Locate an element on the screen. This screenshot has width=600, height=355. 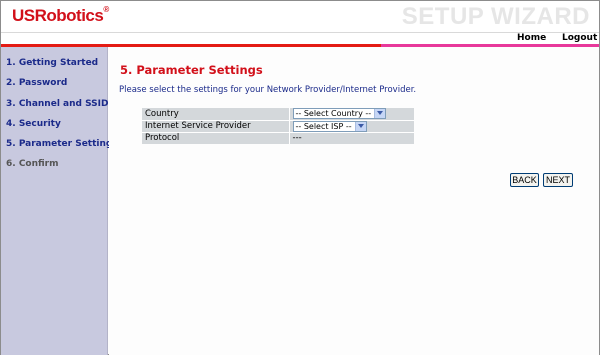
isp-select: -- Select ISP -- is located at coordinates (329, 126).